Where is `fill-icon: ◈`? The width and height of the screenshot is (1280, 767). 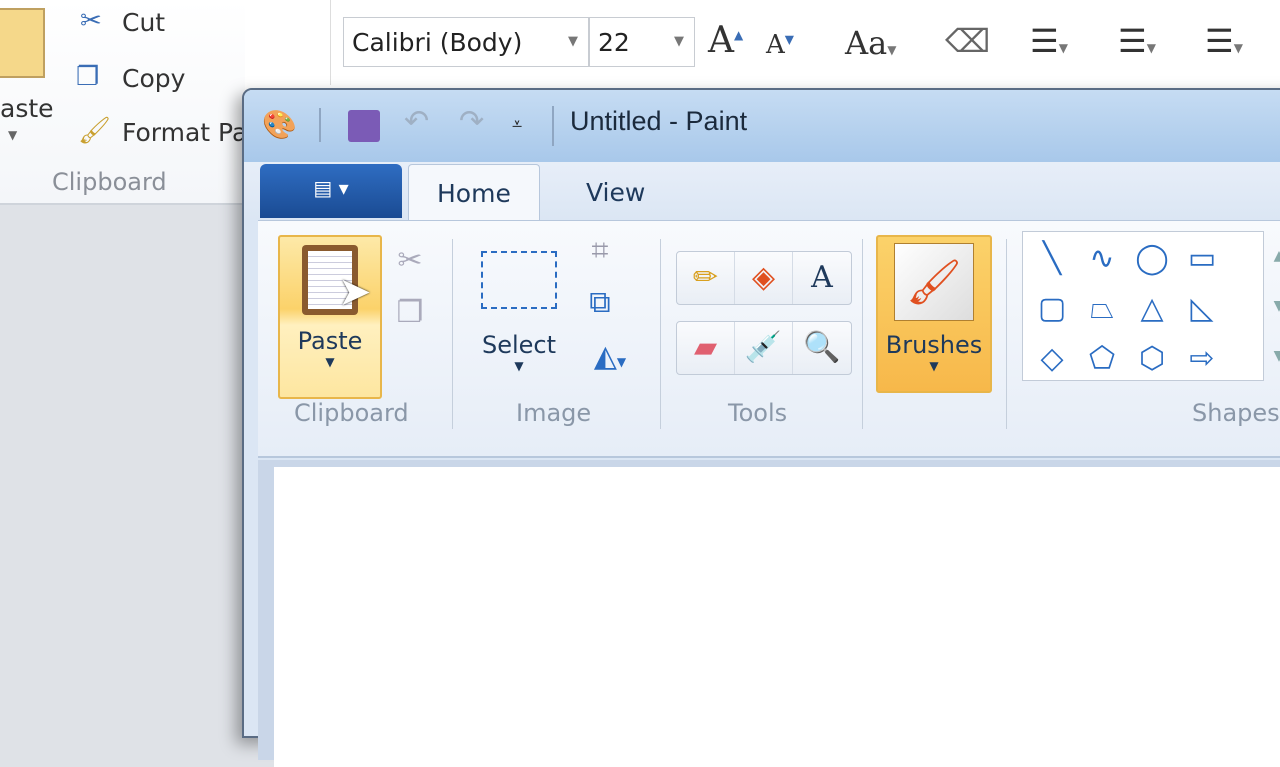
fill-icon: ◈ is located at coordinates (764, 278).